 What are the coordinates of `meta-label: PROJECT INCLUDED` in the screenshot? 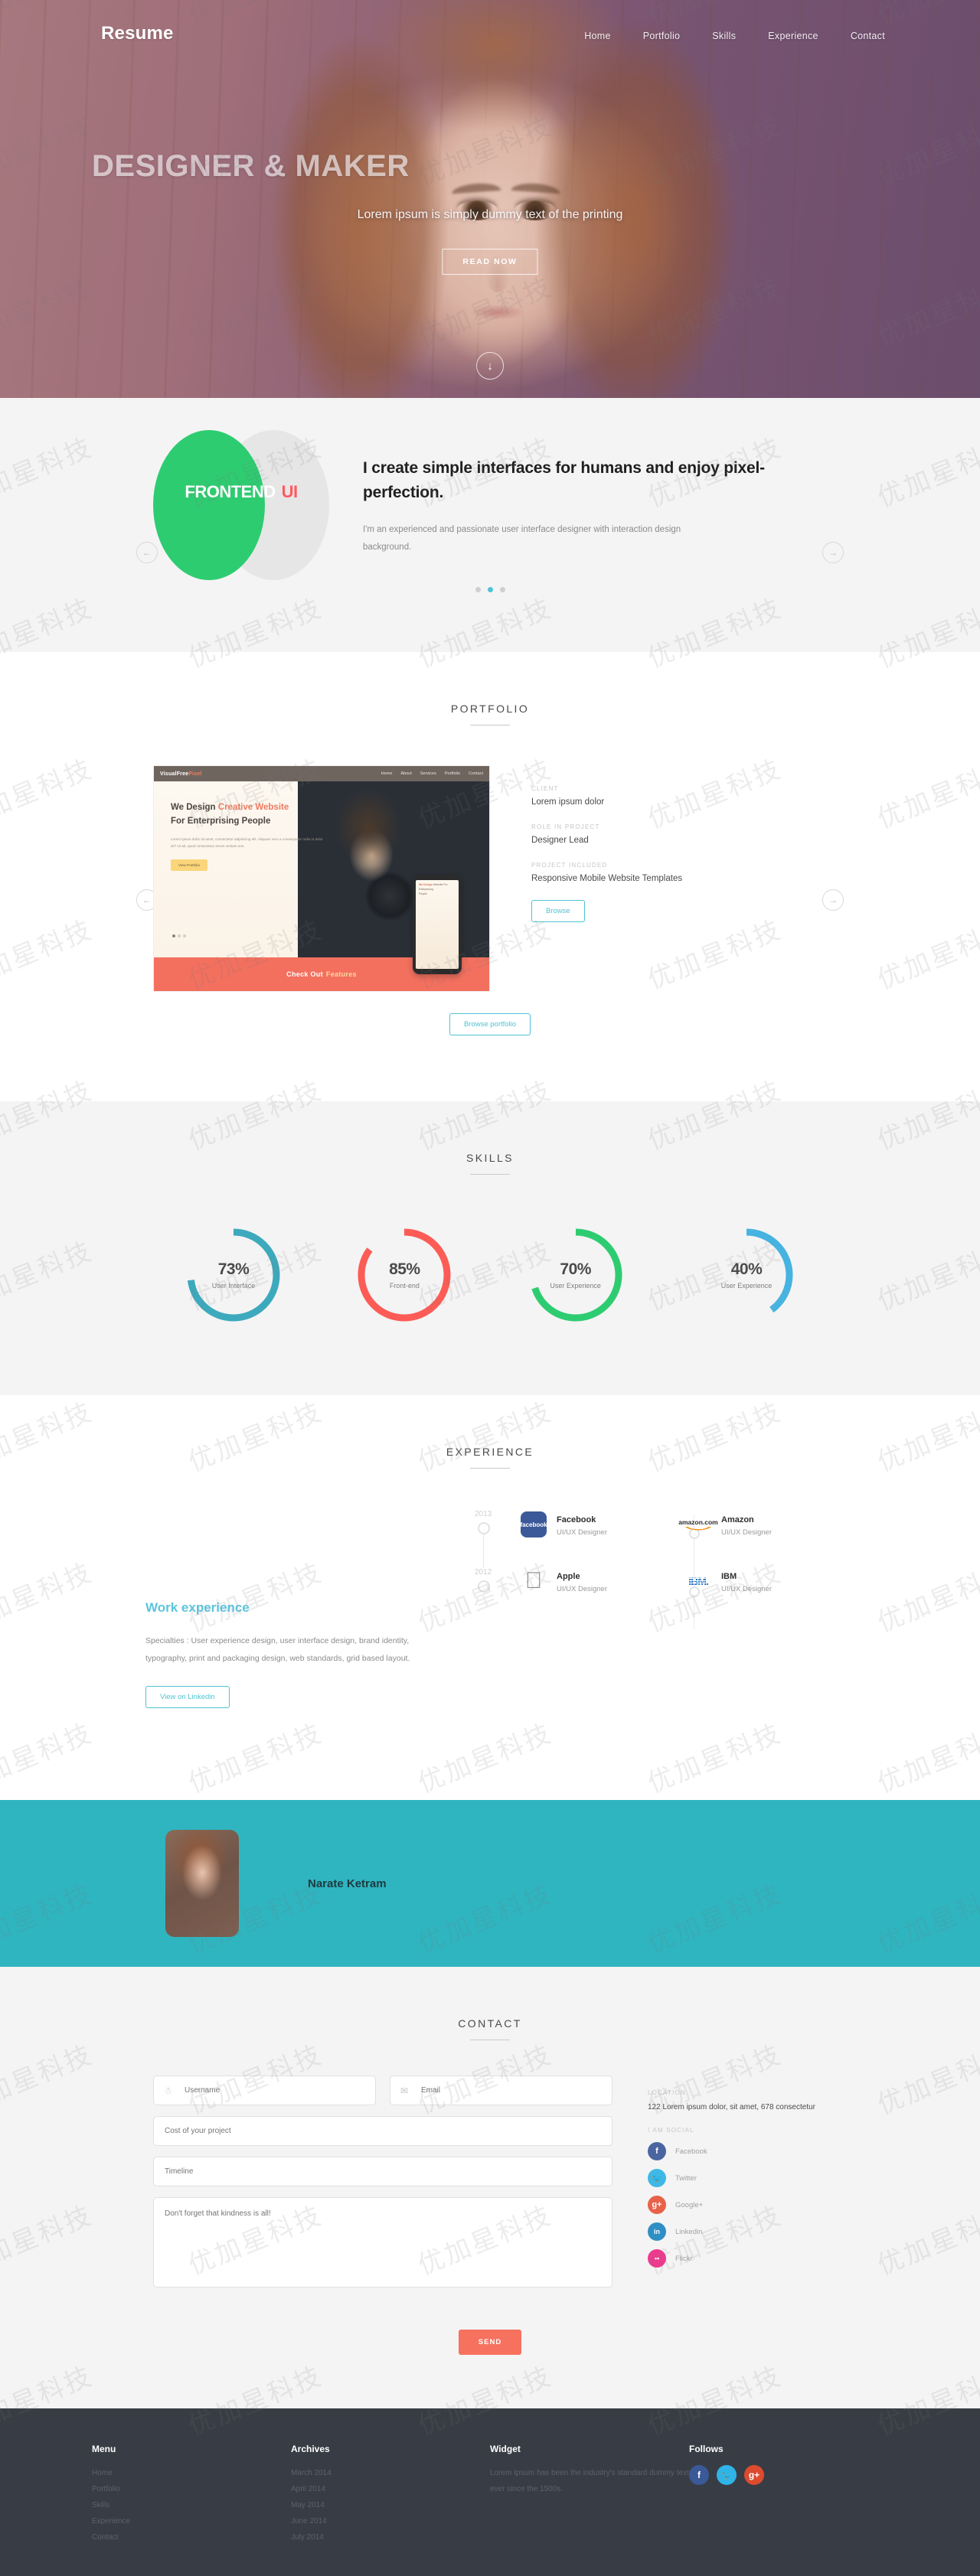 It's located at (569, 866).